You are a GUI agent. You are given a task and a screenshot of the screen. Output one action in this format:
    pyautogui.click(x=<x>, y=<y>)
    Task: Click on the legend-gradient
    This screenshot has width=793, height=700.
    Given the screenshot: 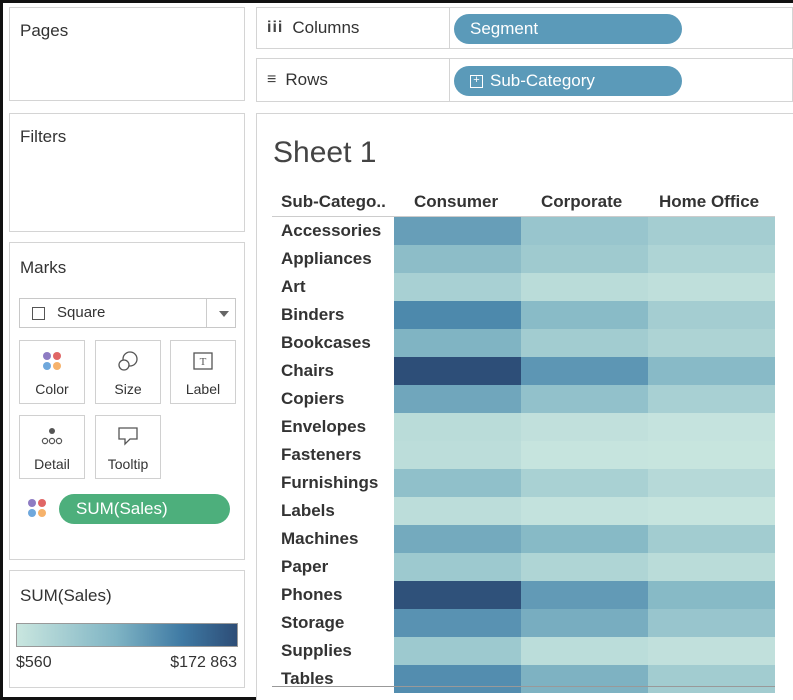 What is the action you would take?
    pyautogui.click(x=127, y=635)
    